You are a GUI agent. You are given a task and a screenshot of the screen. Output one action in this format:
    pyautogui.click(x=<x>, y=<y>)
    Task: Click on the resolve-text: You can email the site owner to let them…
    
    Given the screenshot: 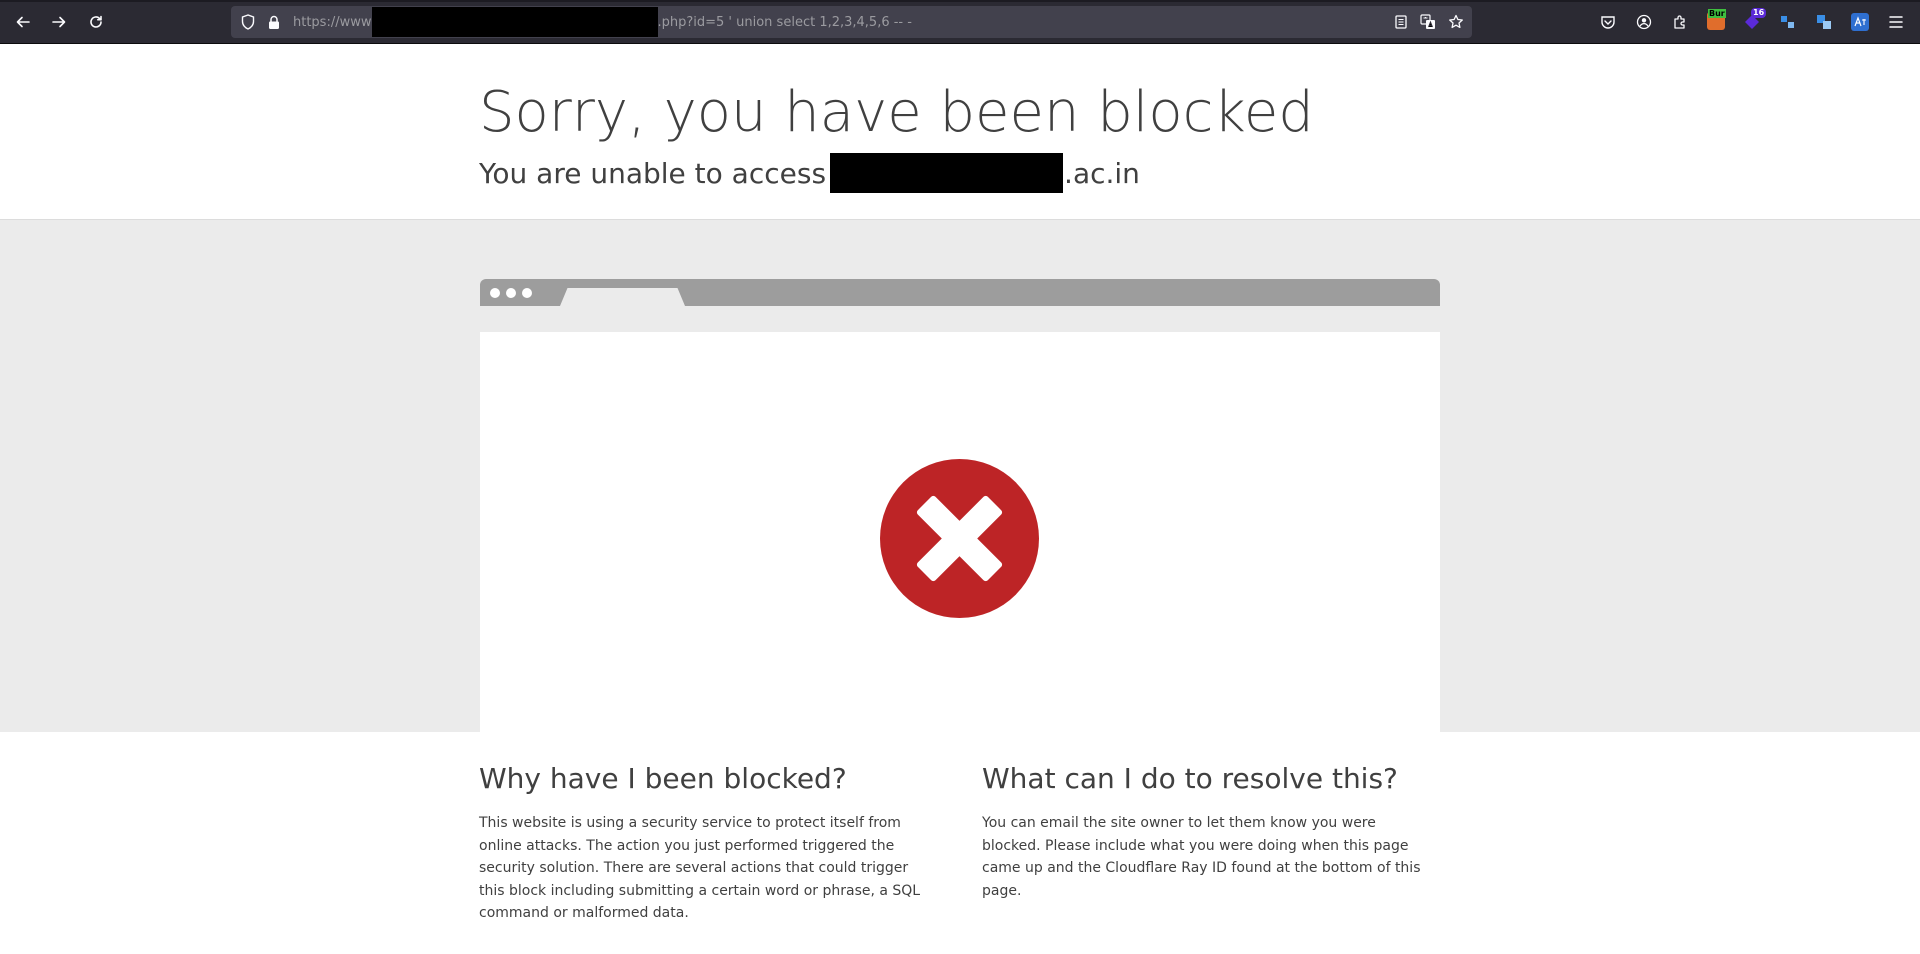 What is the action you would take?
    pyautogui.click(x=1201, y=857)
    